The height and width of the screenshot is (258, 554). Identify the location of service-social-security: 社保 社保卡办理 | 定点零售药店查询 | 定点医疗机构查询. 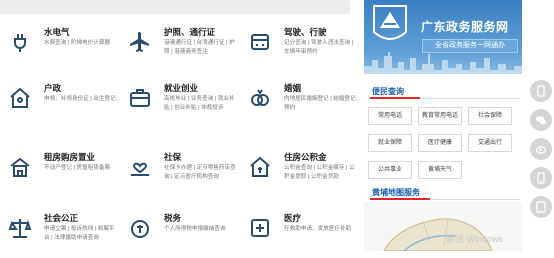
(178, 172).